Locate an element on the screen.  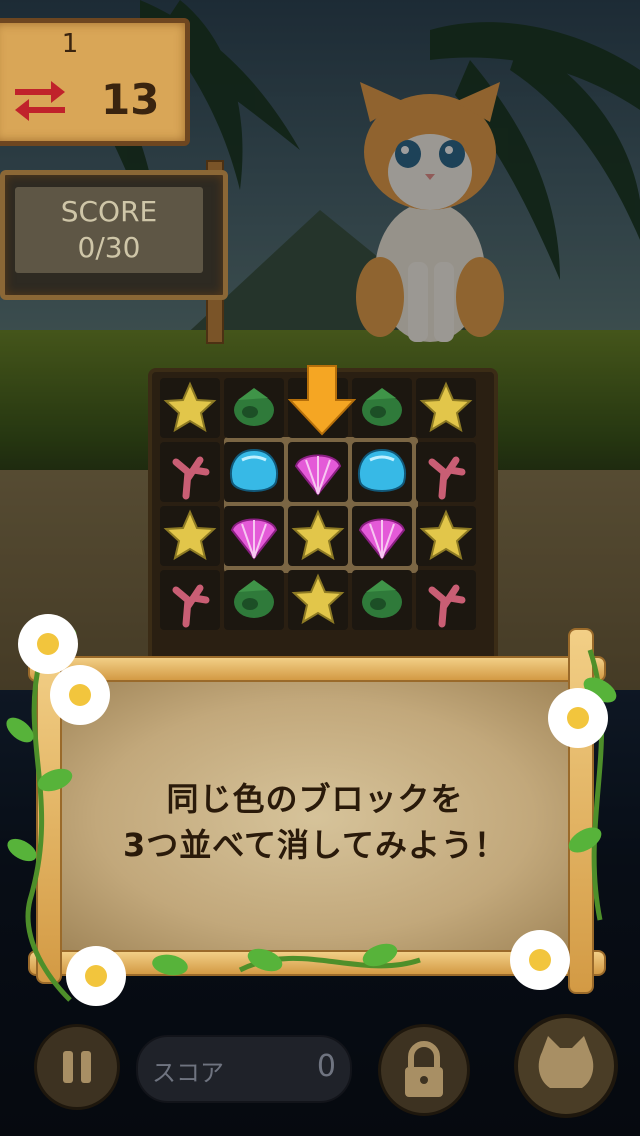
moves-remaining: 13 is located at coordinates (130, 99).